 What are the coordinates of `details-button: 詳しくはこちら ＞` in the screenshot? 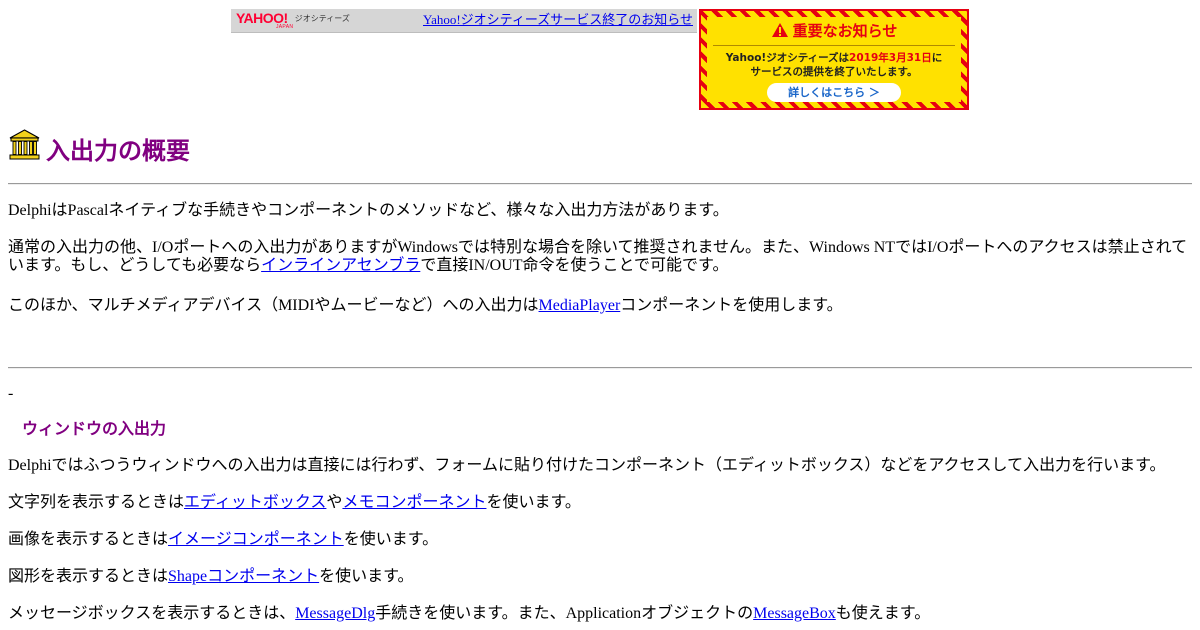 It's located at (834, 92).